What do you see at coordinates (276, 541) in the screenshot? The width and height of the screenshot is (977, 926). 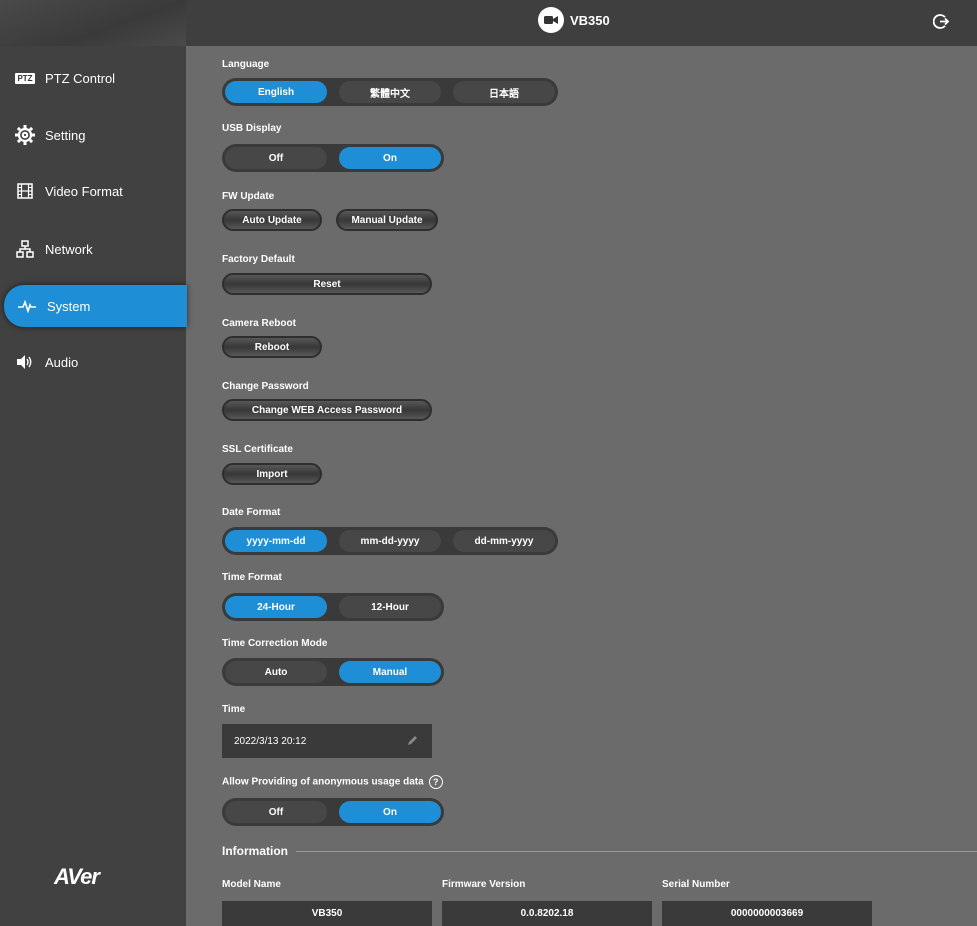 I see `date-format-option-ymd: yyyy-mm-dd` at bounding box center [276, 541].